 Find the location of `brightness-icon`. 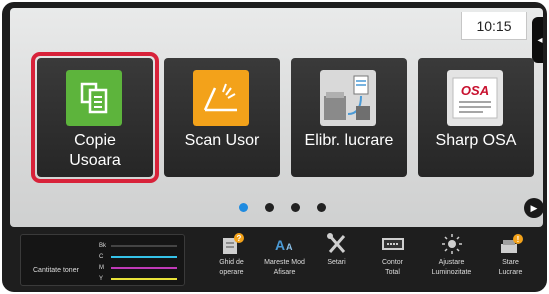

brightness-icon is located at coordinates (451, 244).